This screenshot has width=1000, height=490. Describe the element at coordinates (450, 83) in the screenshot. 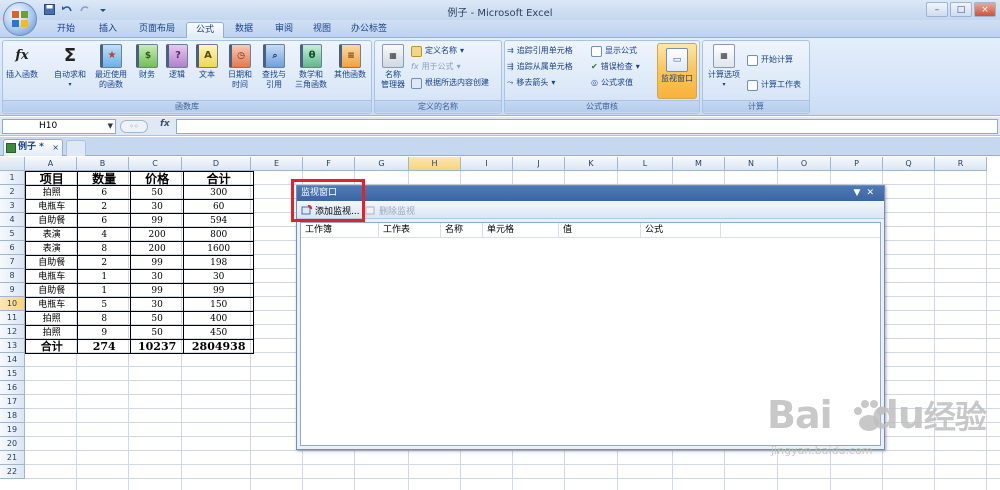

I see `create-from-selection-button: 根据所选内容创建` at that location.